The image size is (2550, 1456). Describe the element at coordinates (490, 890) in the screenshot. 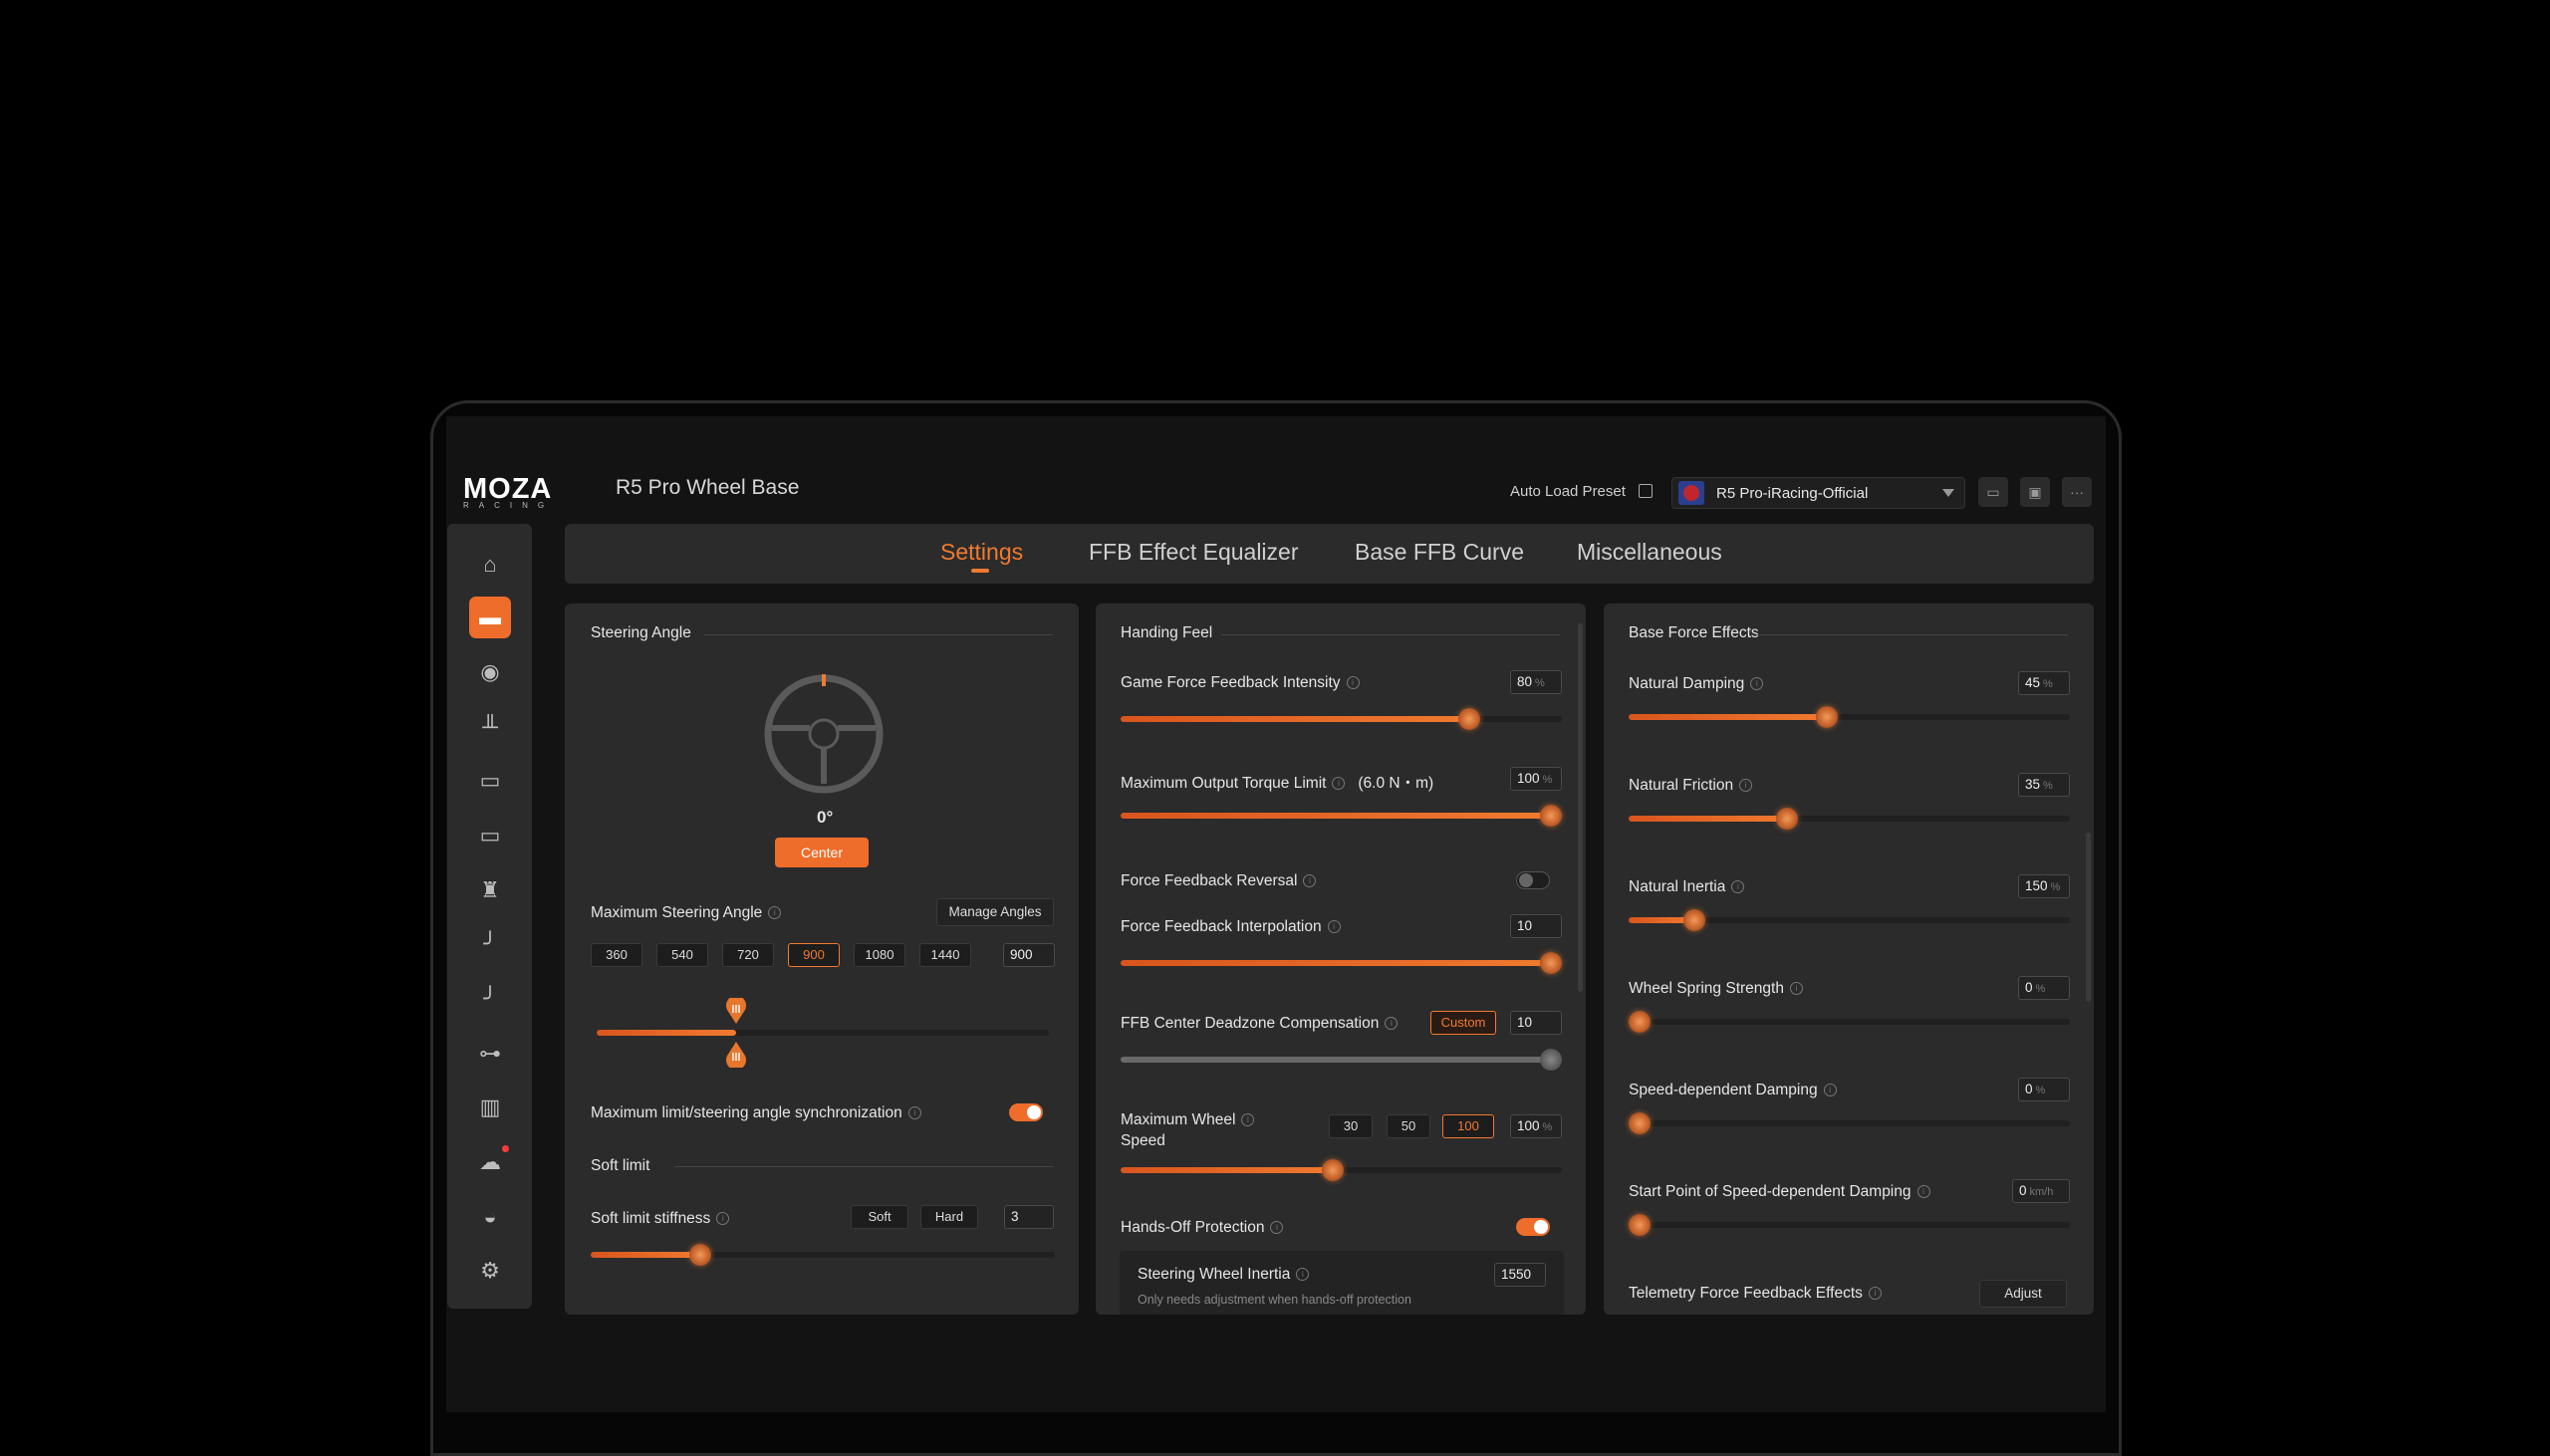

I see `shifter-icon: ♜` at that location.